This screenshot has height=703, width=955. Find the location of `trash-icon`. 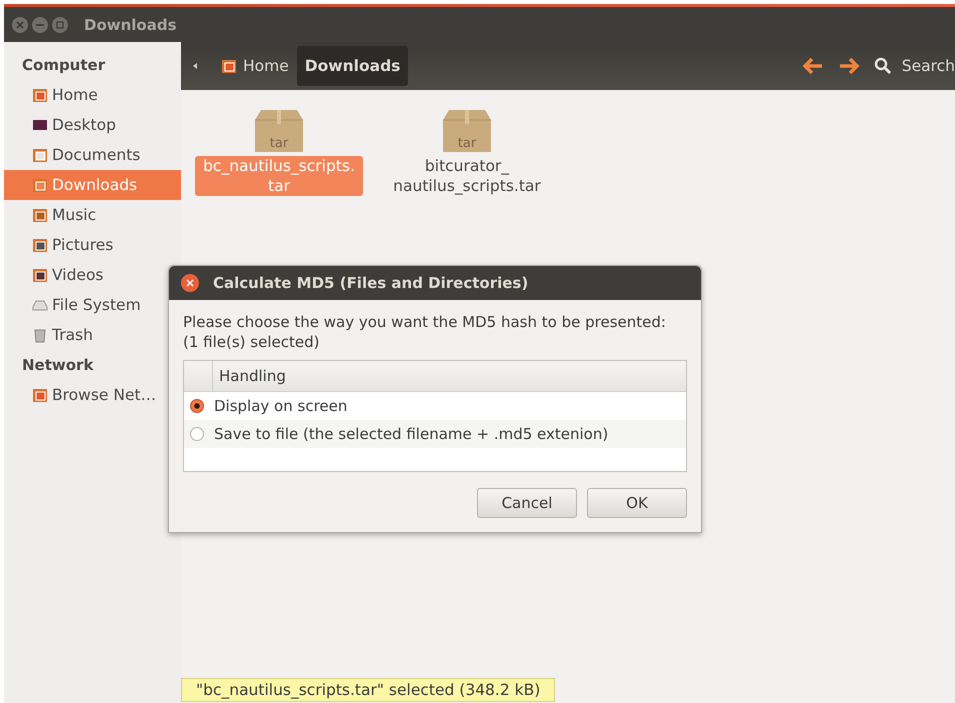

trash-icon is located at coordinates (40, 335).